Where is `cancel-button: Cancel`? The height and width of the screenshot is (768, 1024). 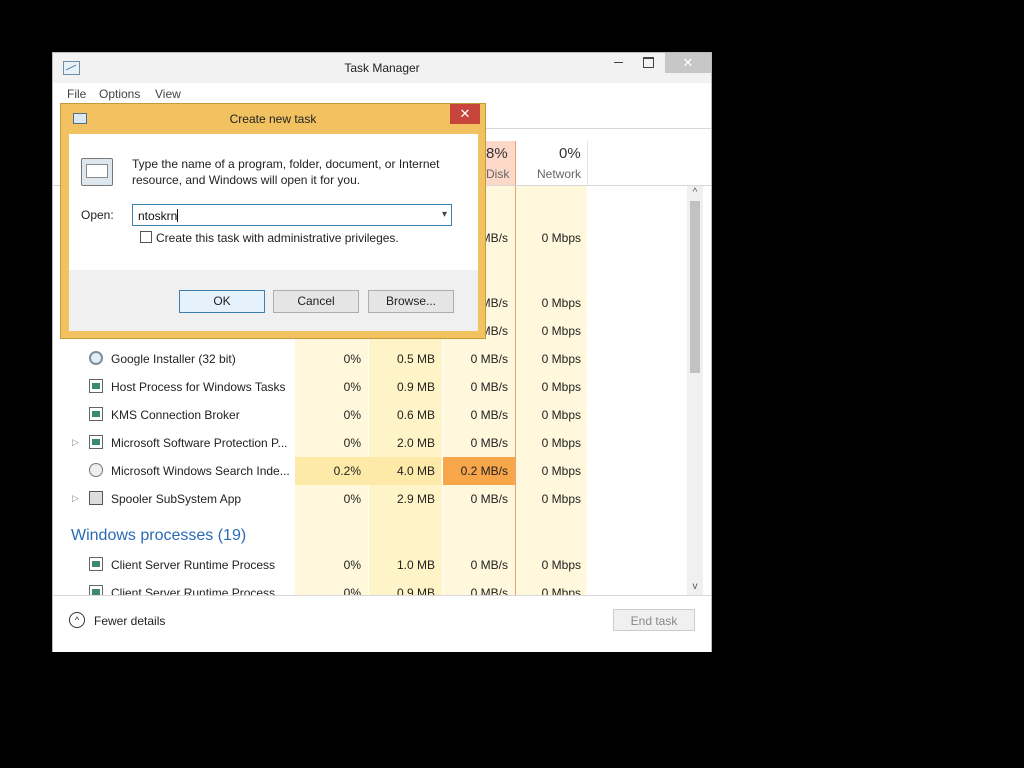 cancel-button: Cancel is located at coordinates (316, 301).